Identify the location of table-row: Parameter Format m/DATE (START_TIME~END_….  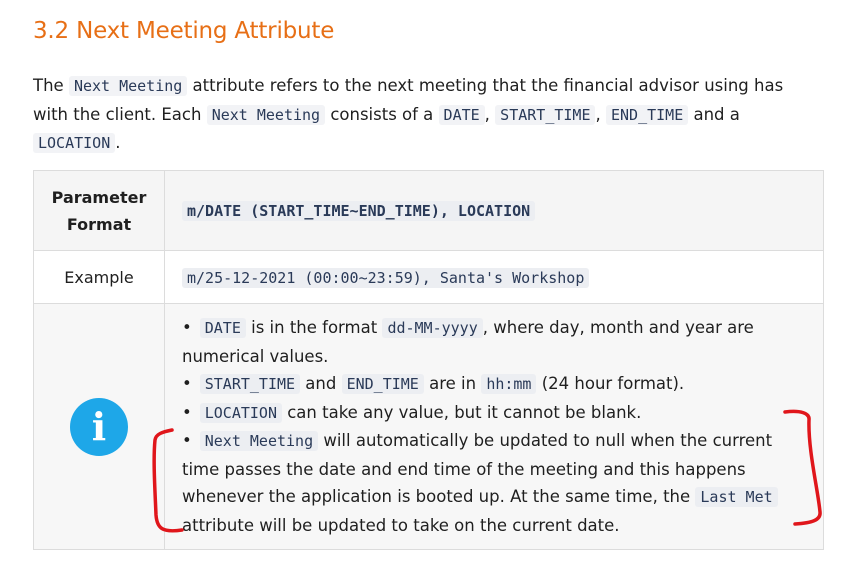
(428, 210).